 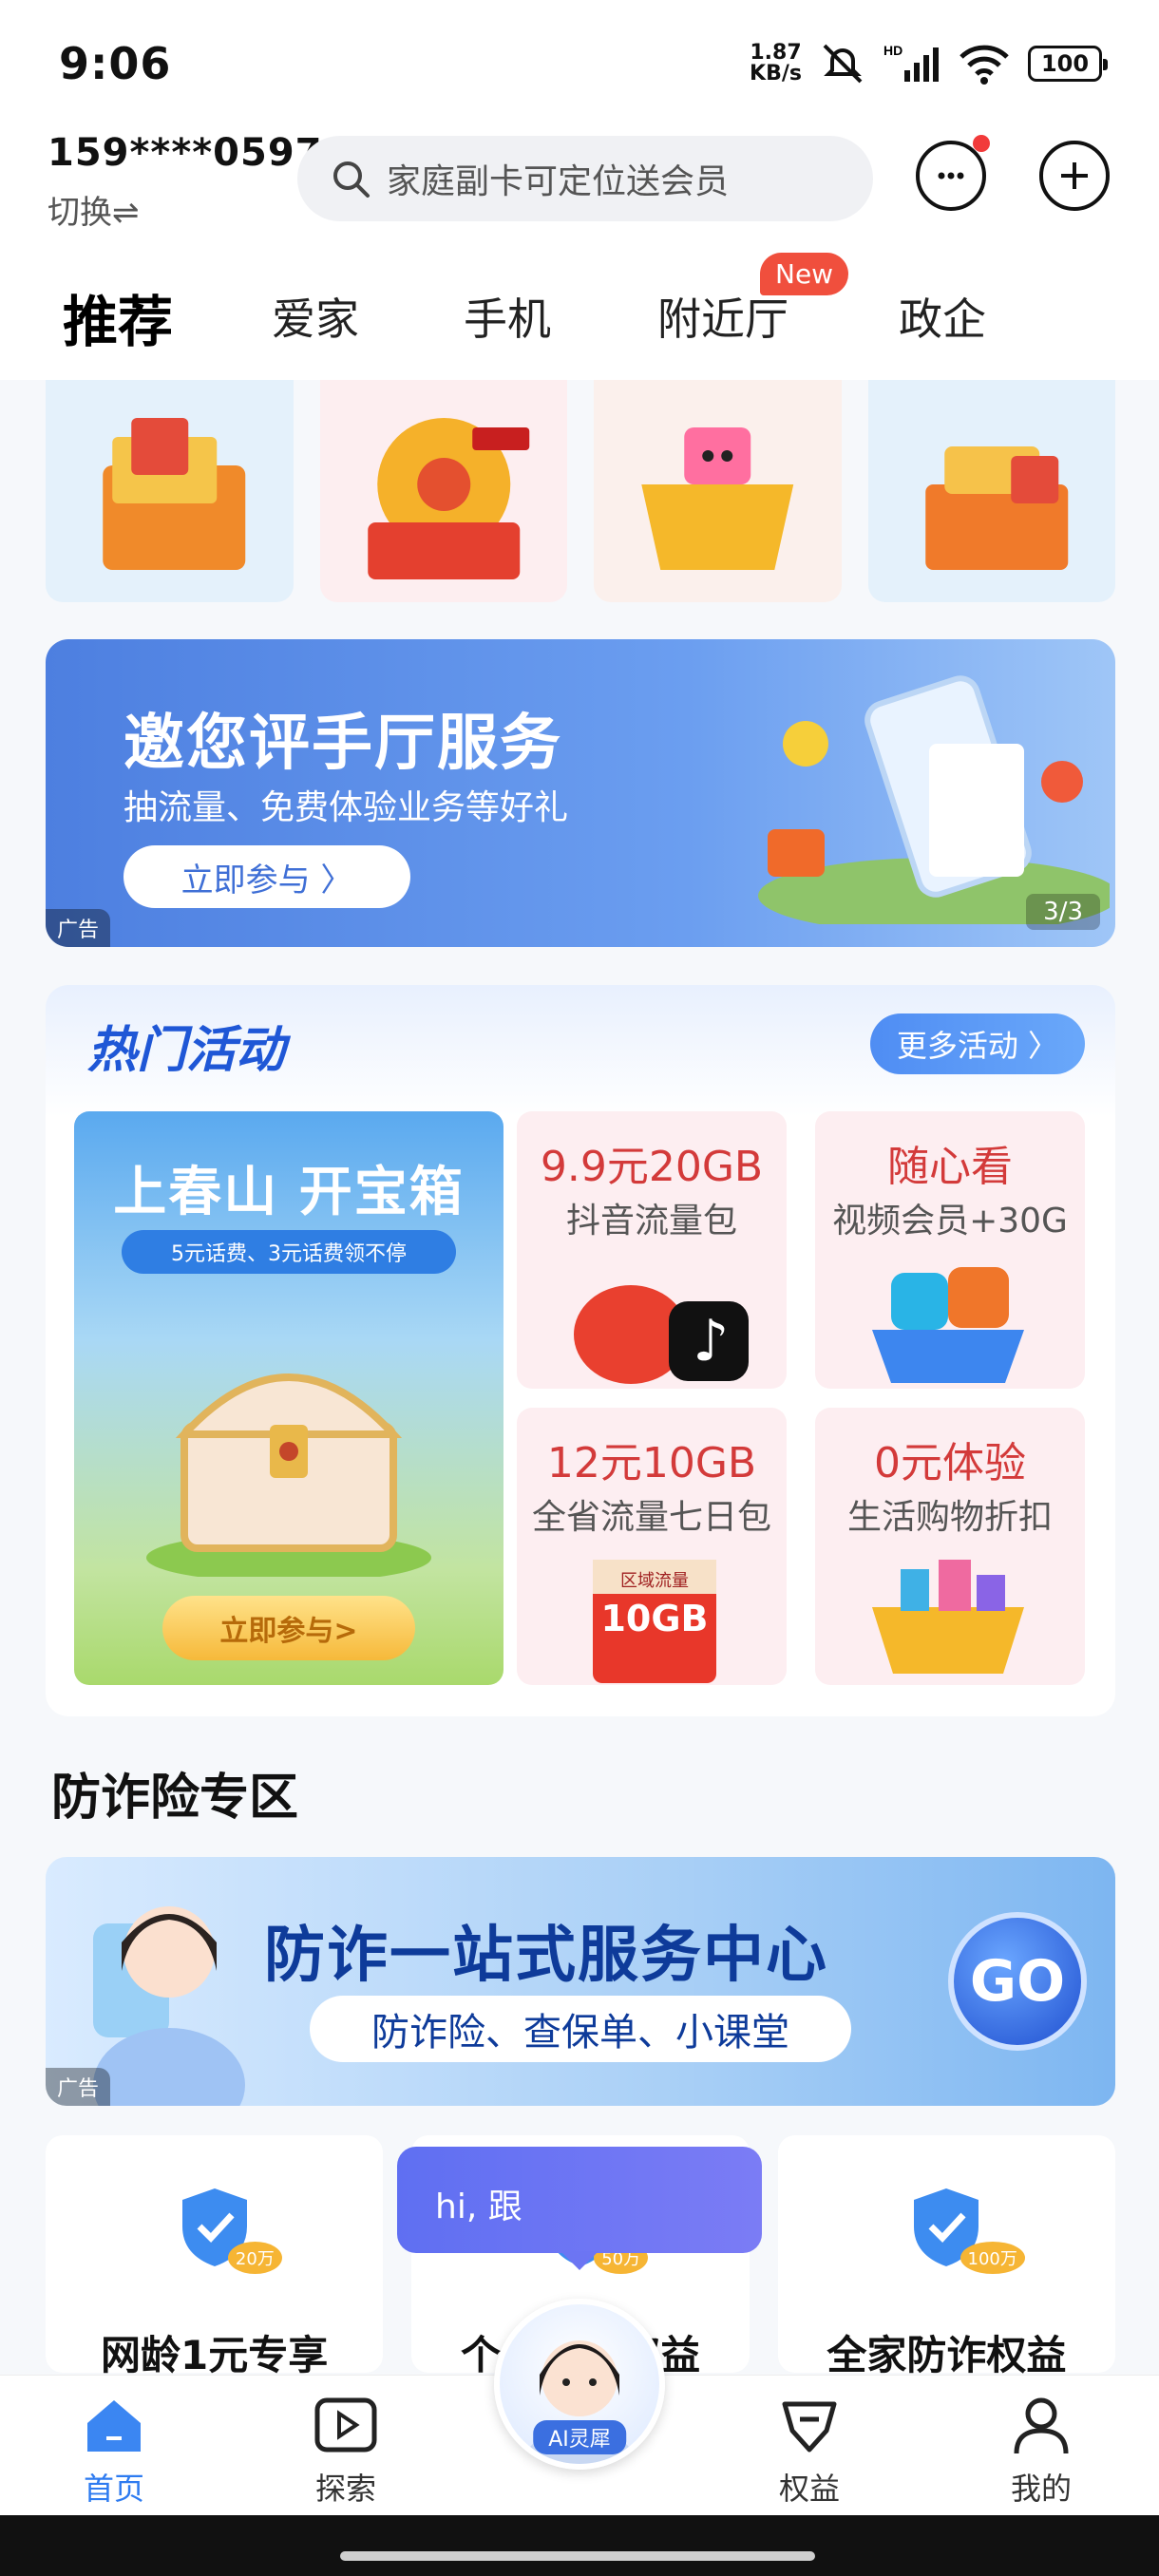 What do you see at coordinates (950, 1463) in the screenshot?
I see `card-title: 0元体验` at bounding box center [950, 1463].